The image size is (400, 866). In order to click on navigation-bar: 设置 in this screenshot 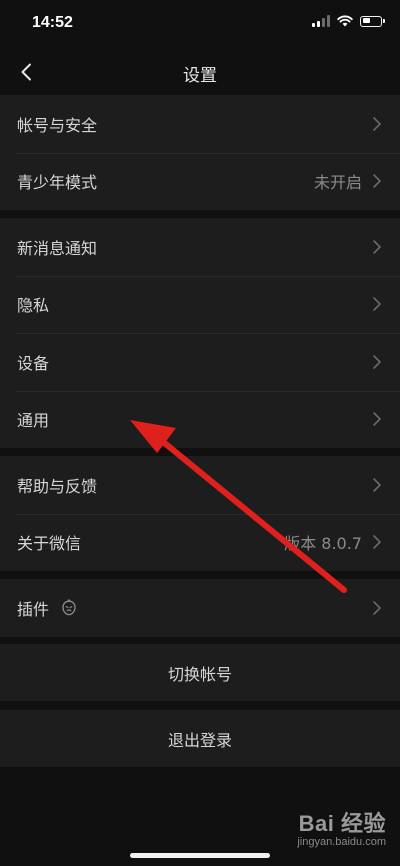, I will do `click(200, 72)`.